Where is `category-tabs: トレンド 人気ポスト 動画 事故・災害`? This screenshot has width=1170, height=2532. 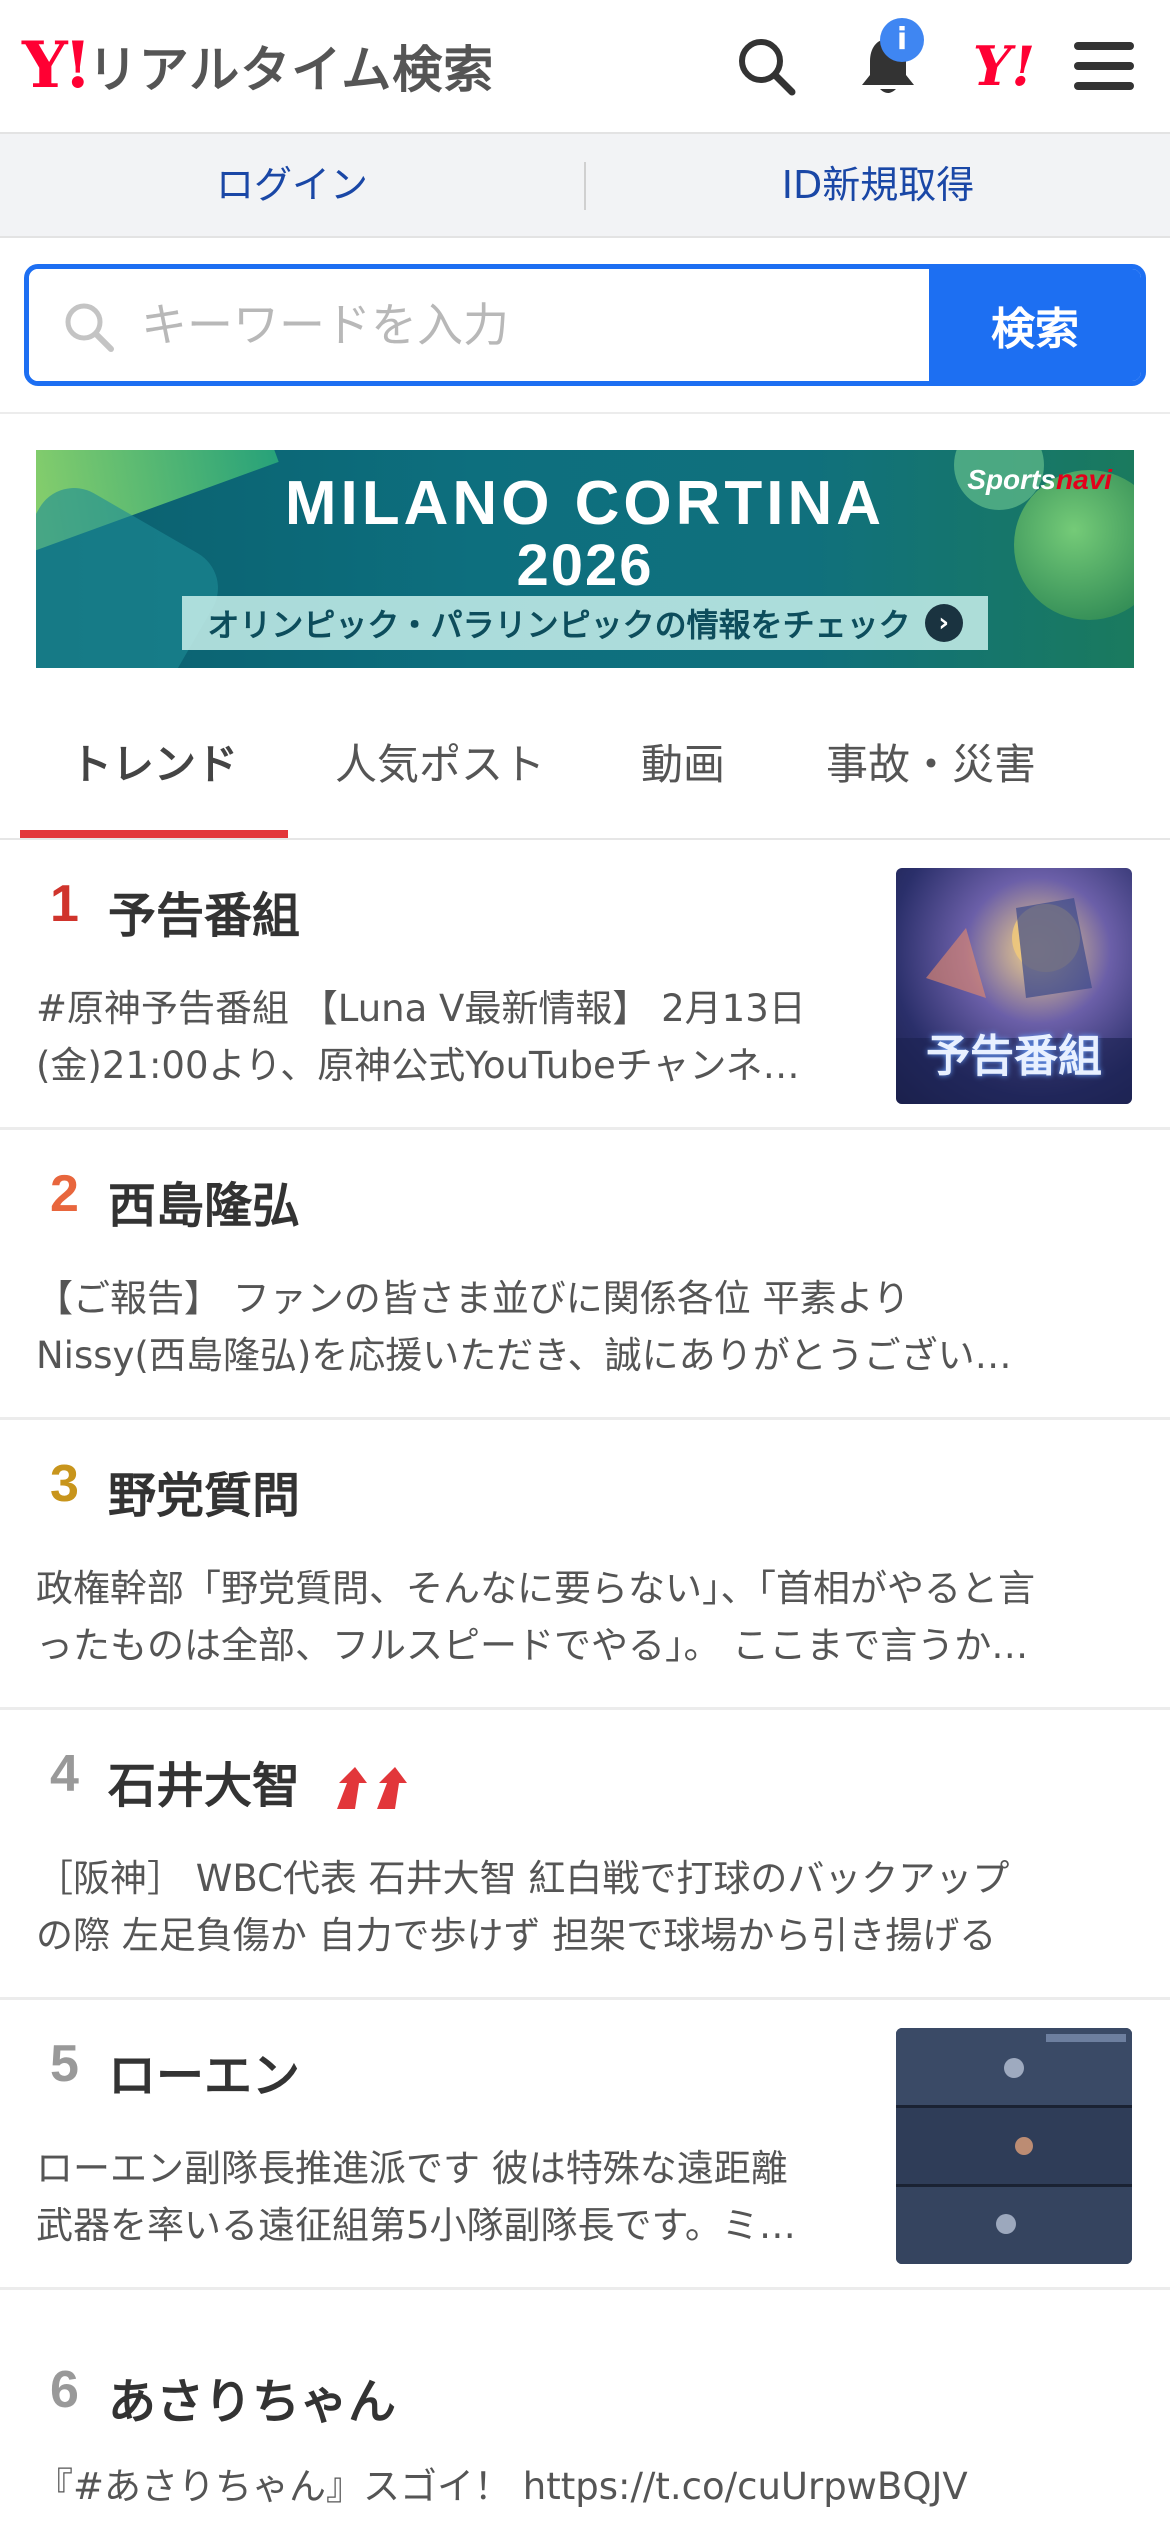
category-tabs: トレンド 人気ポスト 動画 事故・災害 is located at coordinates (585, 770).